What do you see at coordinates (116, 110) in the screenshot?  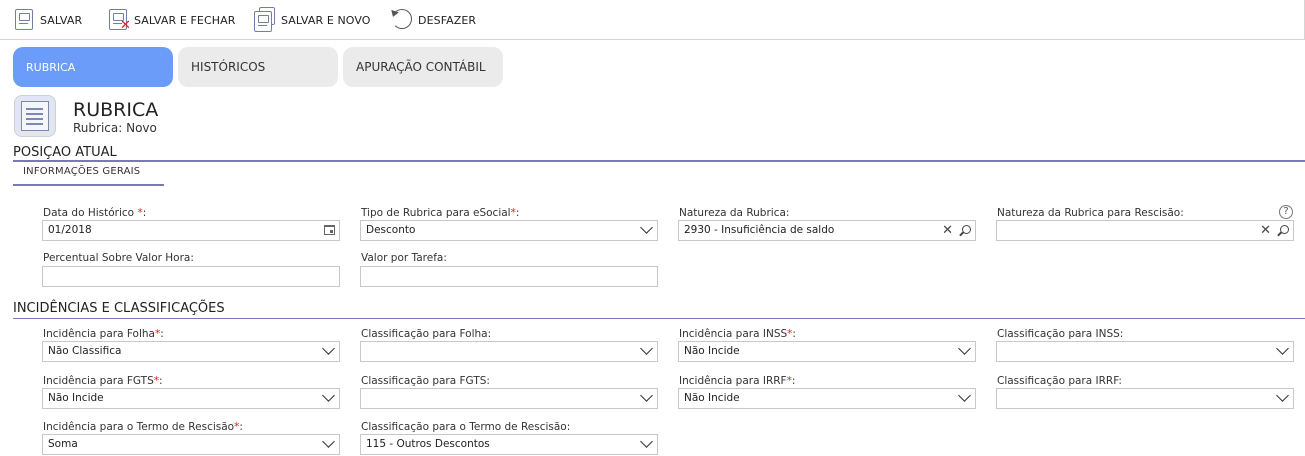 I see `page-title: RUBRICA` at bounding box center [116, 110].